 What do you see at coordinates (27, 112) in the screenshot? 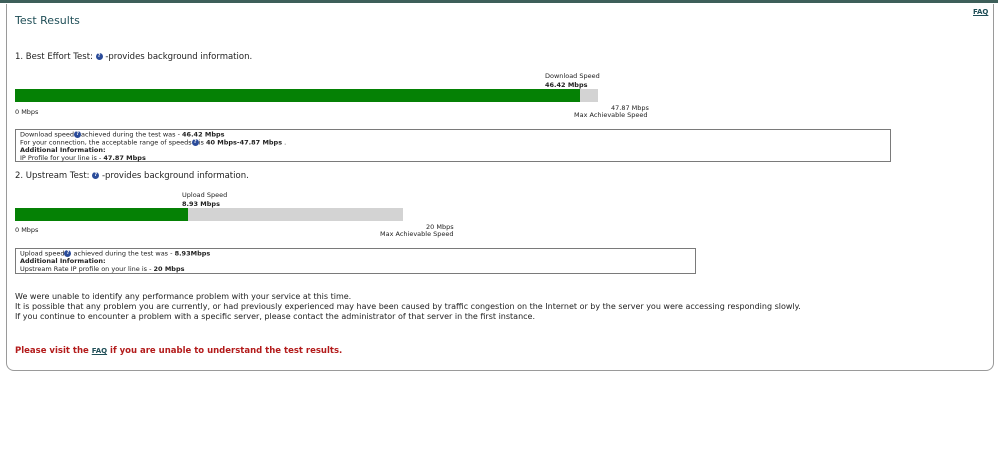
I see `download-min-label: 0 Mbps` at bounding box center [27, 112].